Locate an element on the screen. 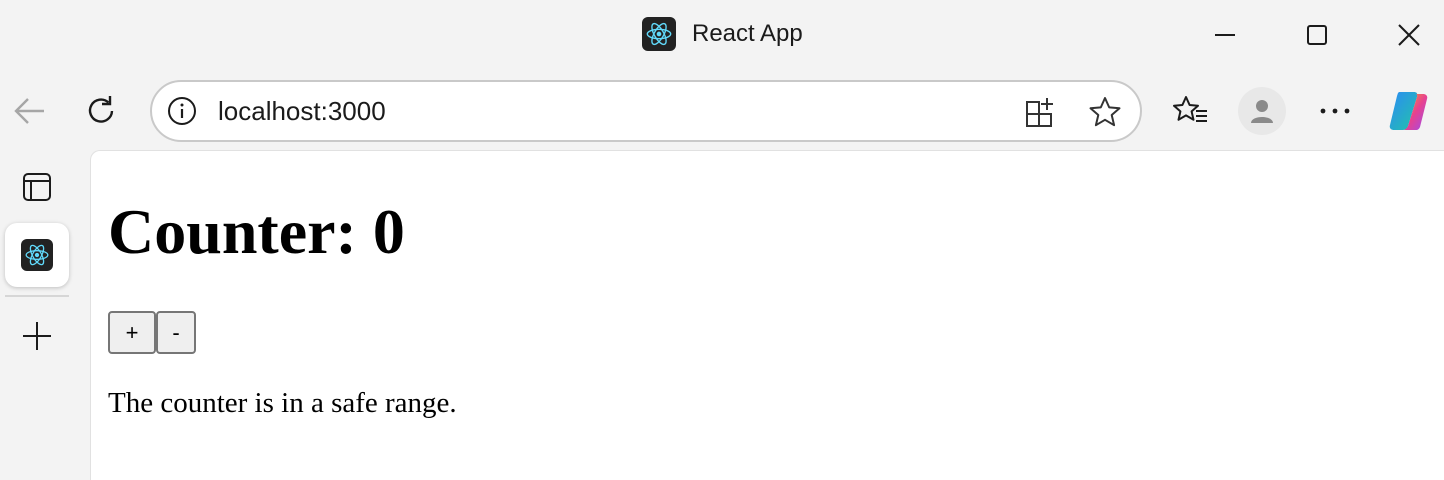 The height and width of the screenshot is (480, 1444). tab-react-app is located at coordinates (37, 255).